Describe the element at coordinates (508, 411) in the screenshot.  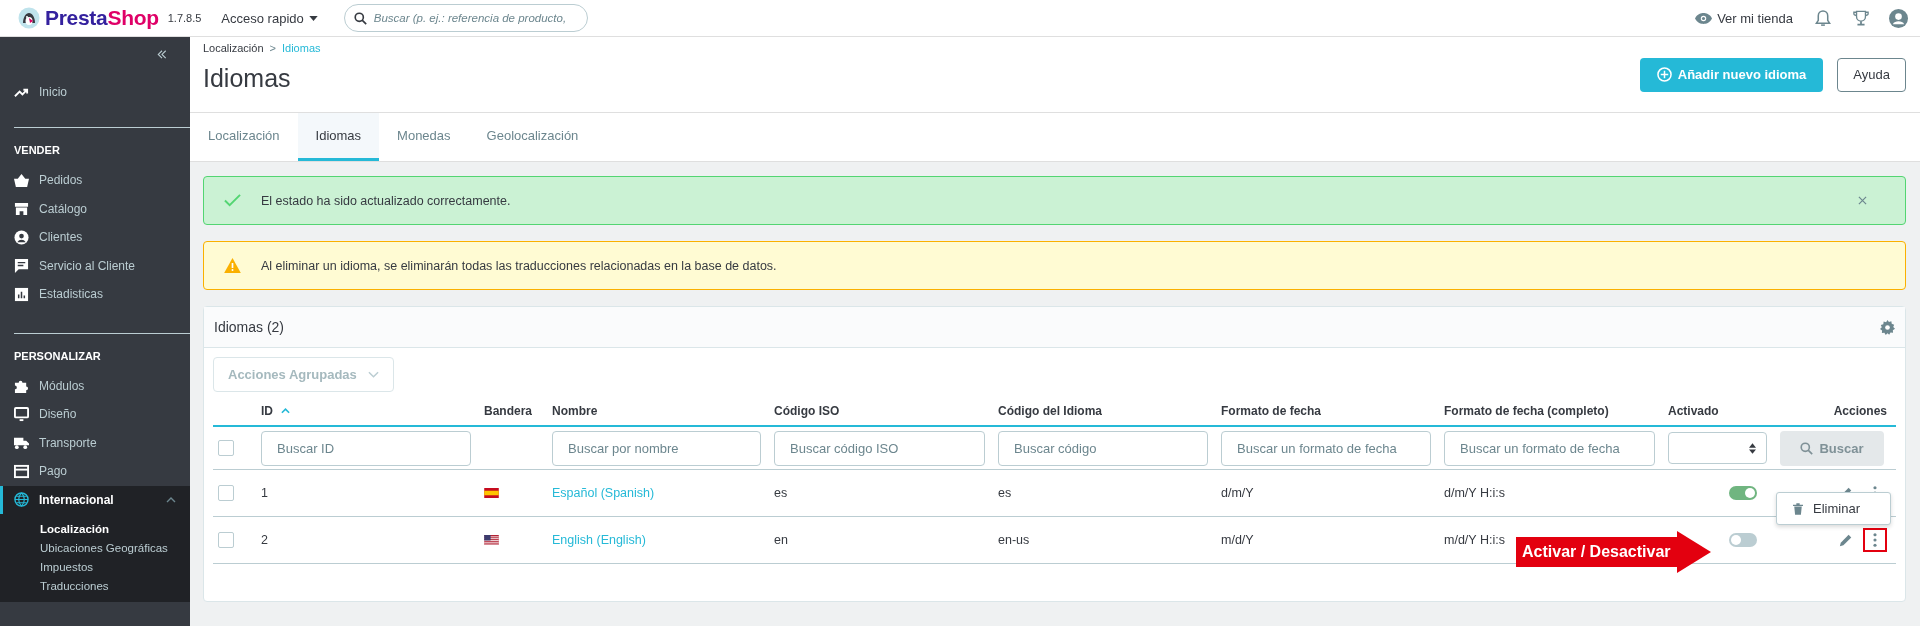
I see `column-header: Bandera` at that location.